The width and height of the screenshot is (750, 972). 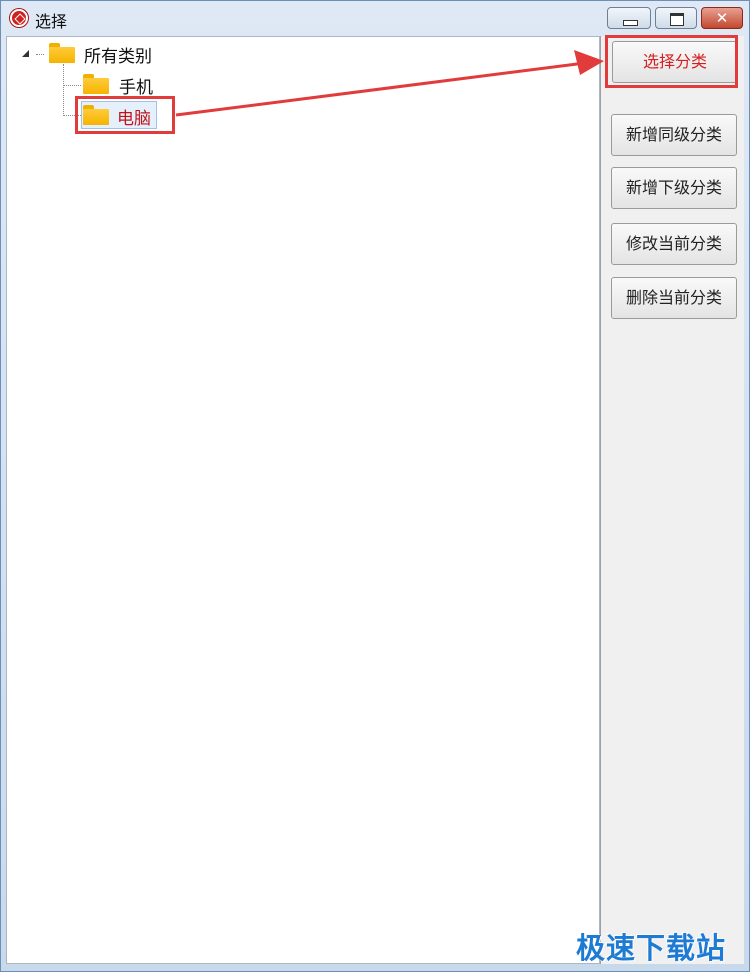 I want to click on watermark-text: 极速下载站, so click(x=651, y=948).